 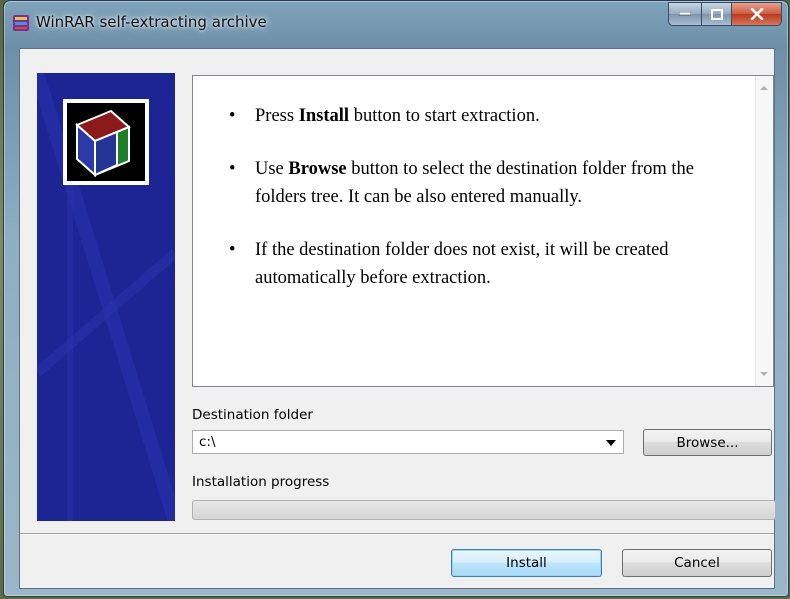 What do you see at coordinates (484, 510) in the screenshot?
I see `installation-progress-bar` at bounding box center [484, 510].